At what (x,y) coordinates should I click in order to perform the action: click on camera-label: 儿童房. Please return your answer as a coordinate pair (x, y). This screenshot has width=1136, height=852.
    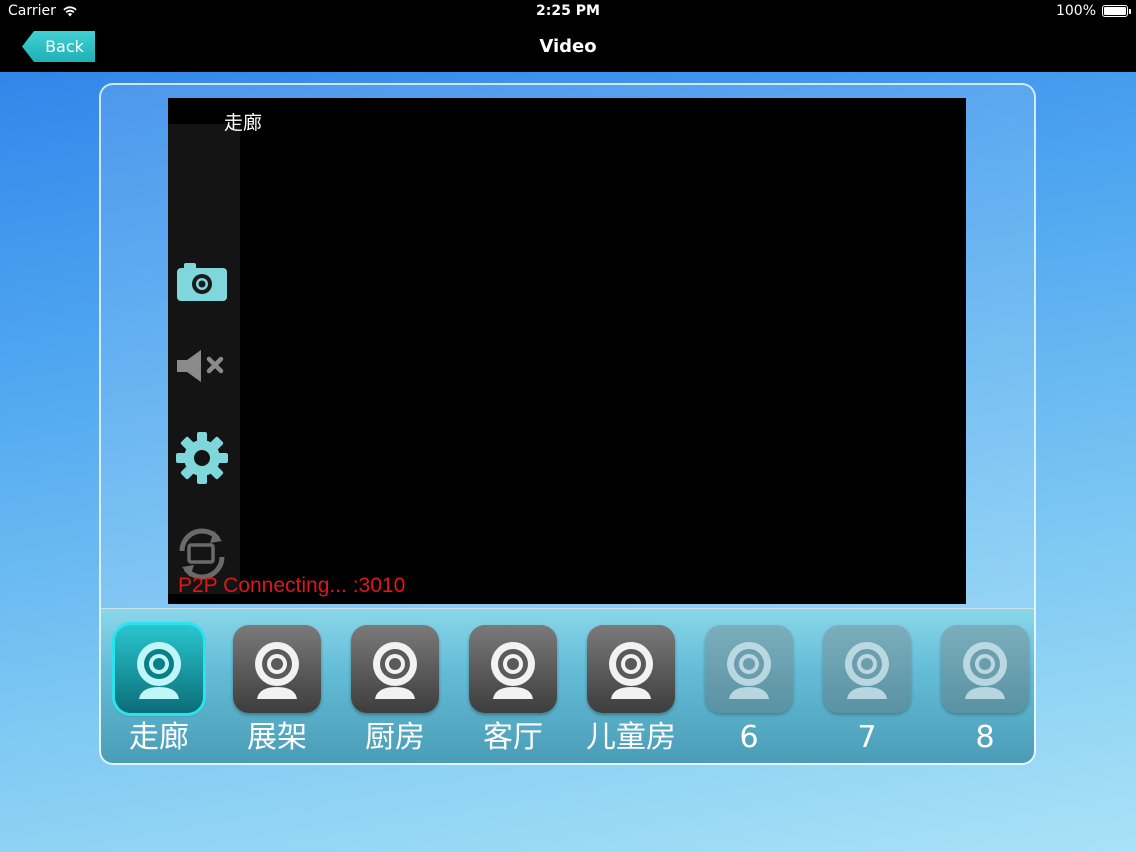
    Looking at the image, I should click on (631, 737).